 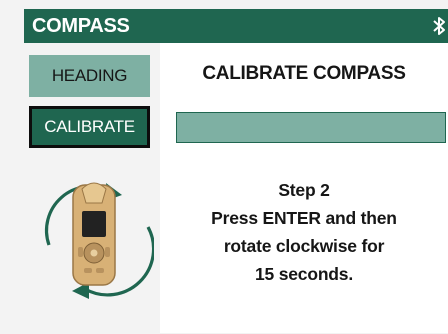 I want to click on page-title: COMPASS, so click(x=81, y=26).